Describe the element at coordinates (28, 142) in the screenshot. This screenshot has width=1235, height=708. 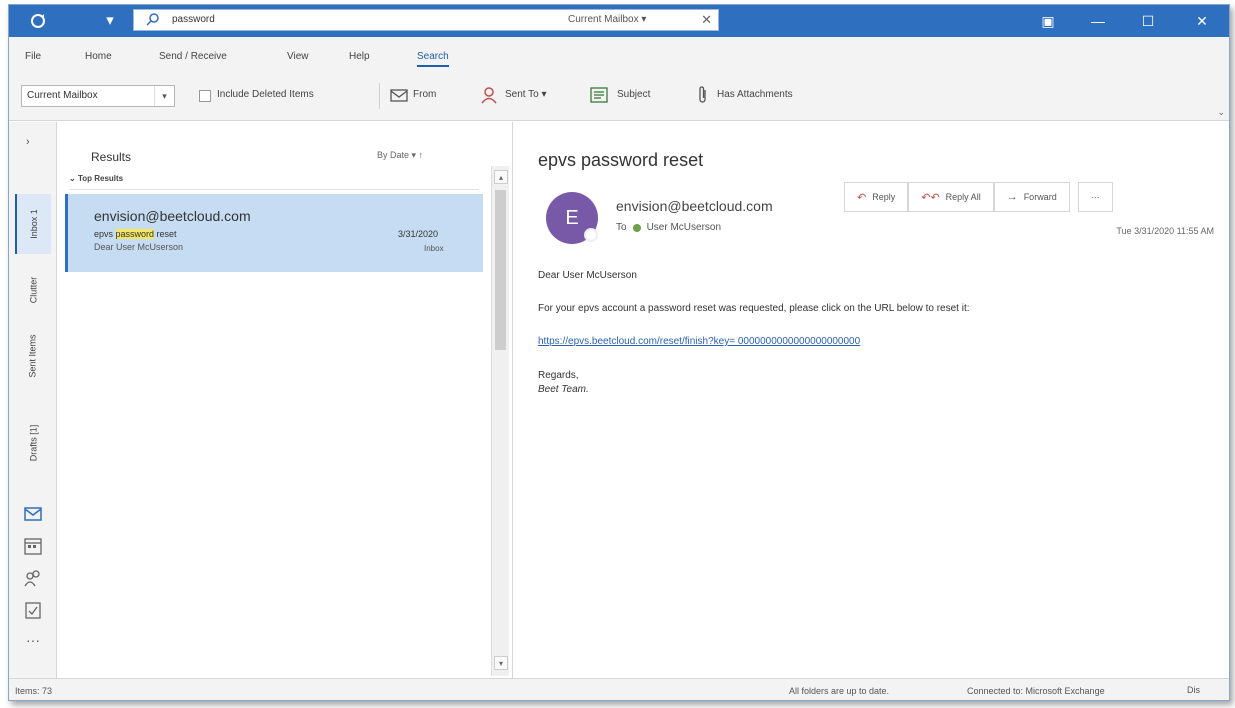
I see `chevron-right-icon: ›` at that location.